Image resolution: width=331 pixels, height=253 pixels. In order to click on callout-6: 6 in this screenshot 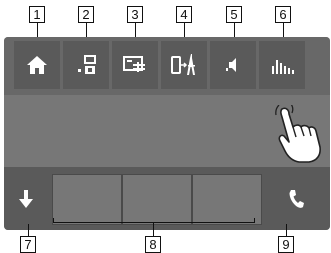, I will do `click(283, 14)`.